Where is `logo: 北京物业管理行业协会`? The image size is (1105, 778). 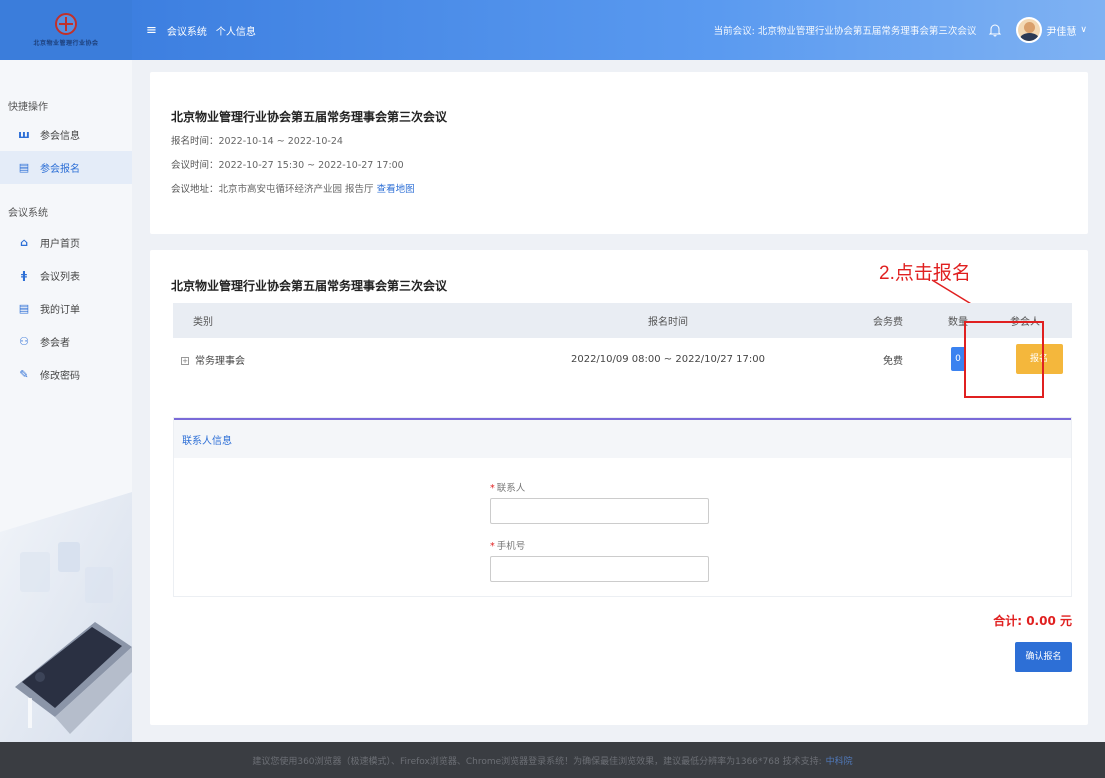
logo: 北京物业管理行业协会 is located at coordinates (66, 30).